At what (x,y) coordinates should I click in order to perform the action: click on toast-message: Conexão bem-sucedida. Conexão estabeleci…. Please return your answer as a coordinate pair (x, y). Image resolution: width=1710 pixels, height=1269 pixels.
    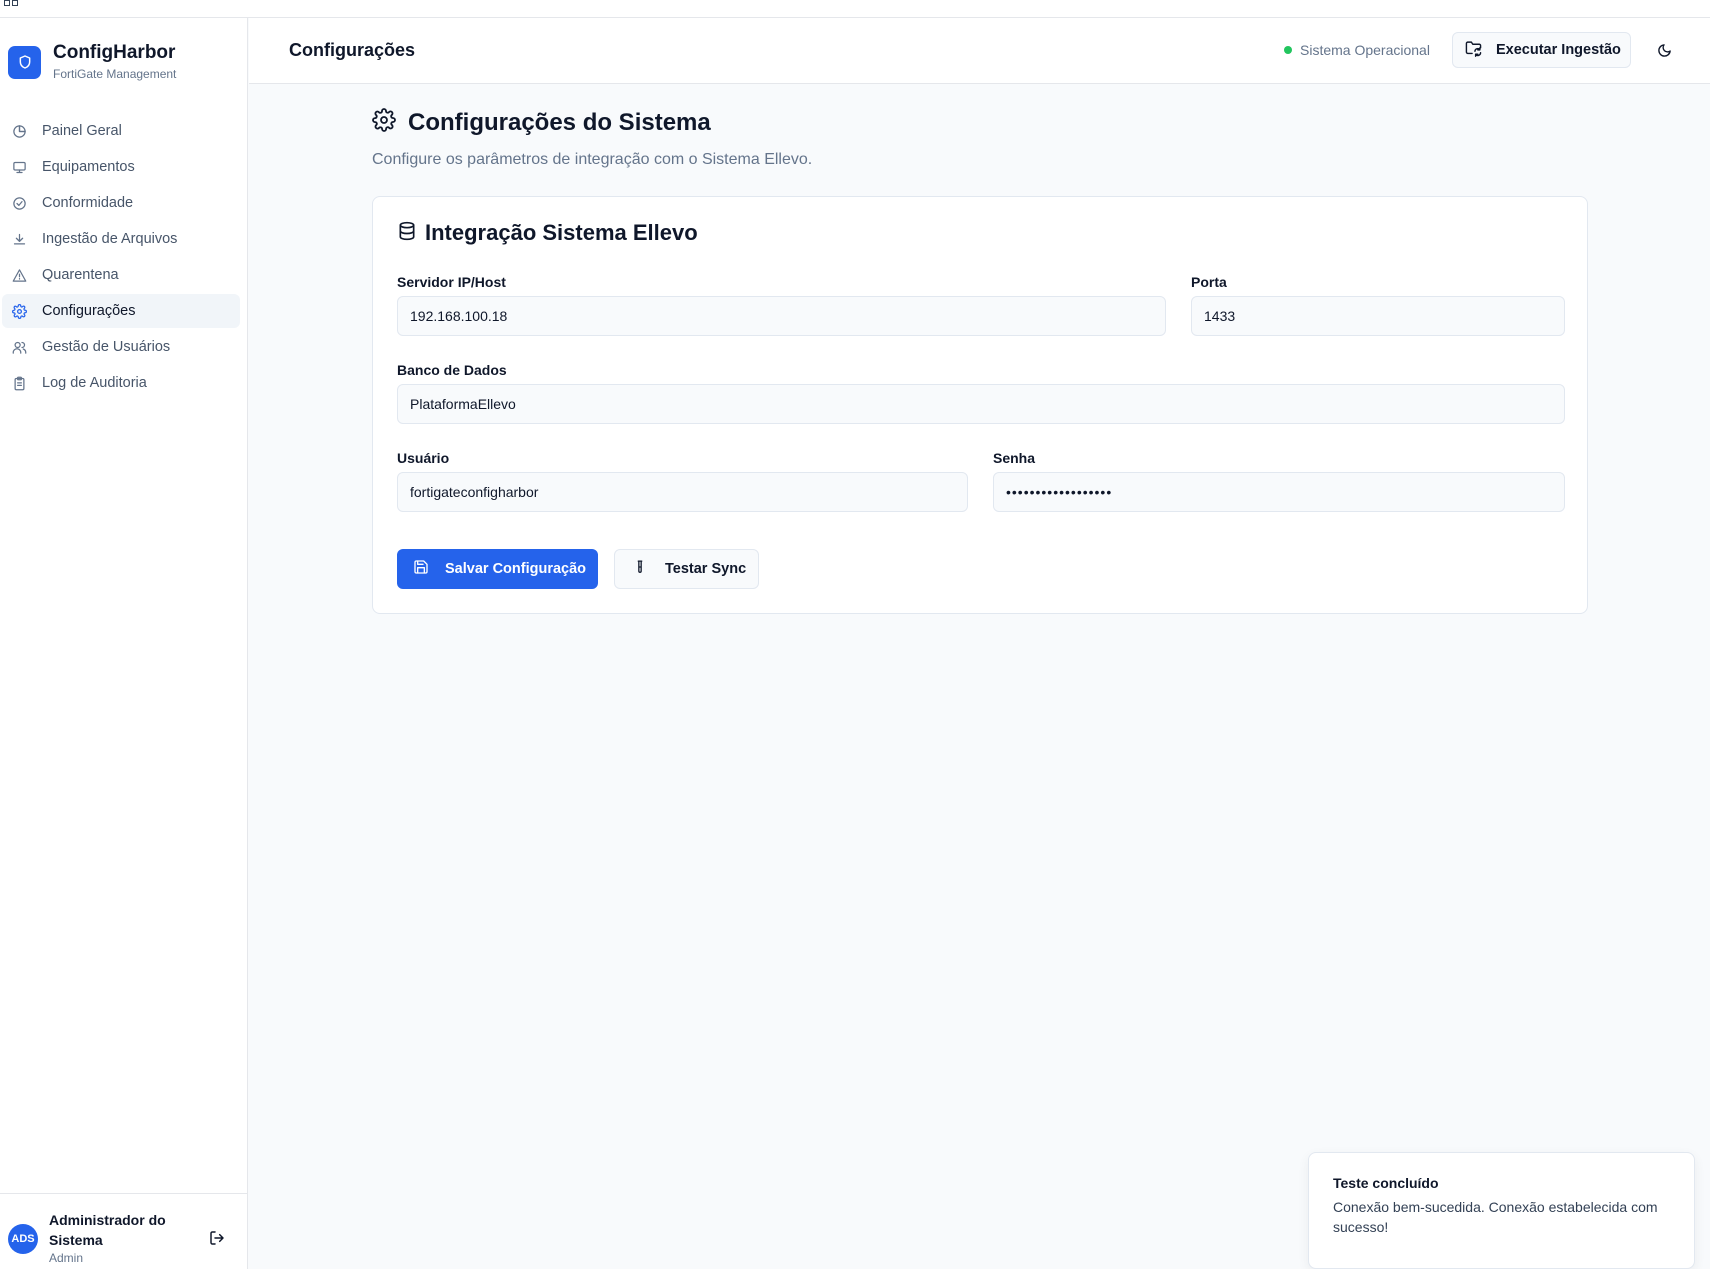
    Looking at the image, I should click on (1495, 1217).